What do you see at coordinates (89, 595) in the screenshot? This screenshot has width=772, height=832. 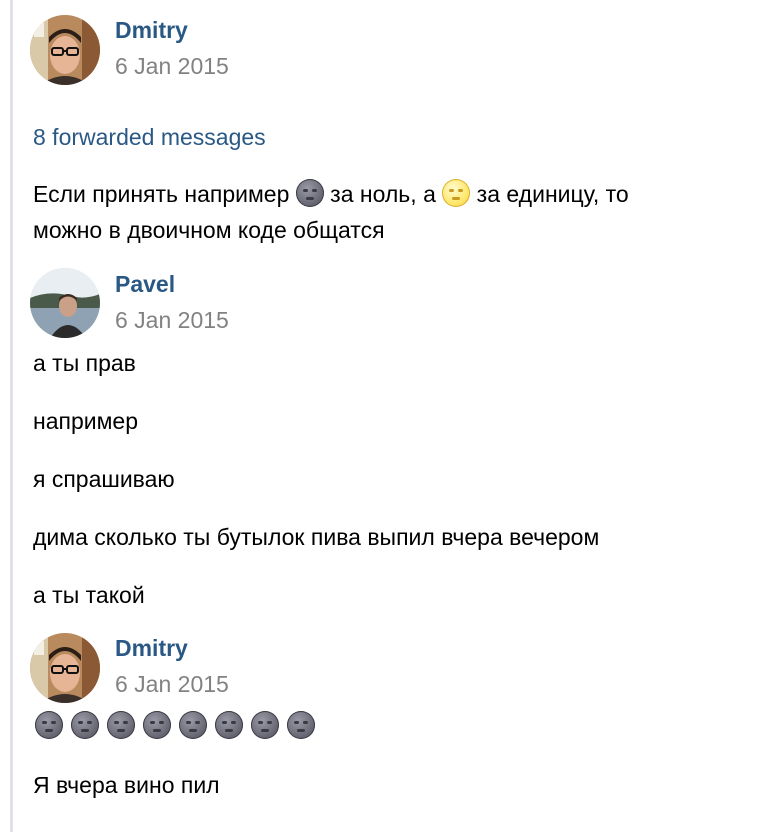 I see `message-text: а ты такой` at bounding box center [89, 595].